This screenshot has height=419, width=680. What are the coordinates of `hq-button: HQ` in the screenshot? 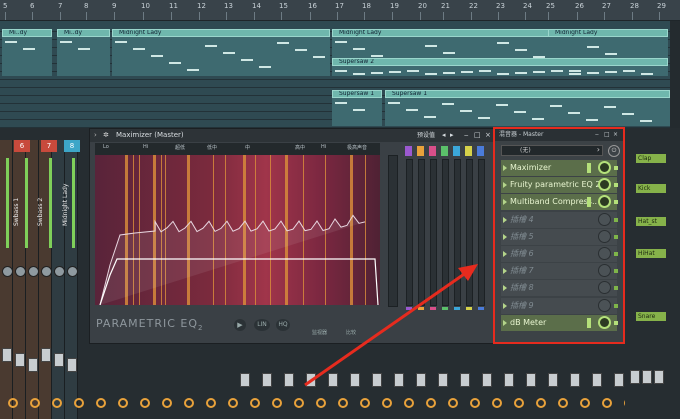 It's located at (283, 325).